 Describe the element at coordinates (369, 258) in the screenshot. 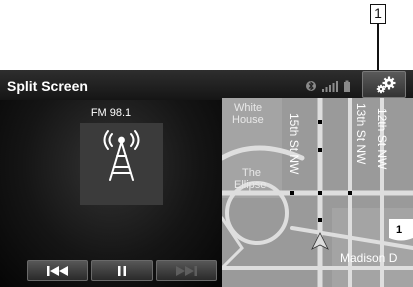

I see `map-label-madison: Madison D` at that location.